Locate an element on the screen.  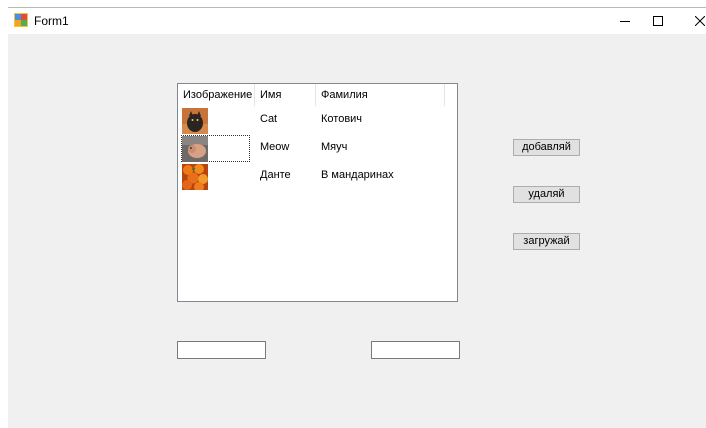
table-row: Meow Мяуч is located at coordinates (317, 148).